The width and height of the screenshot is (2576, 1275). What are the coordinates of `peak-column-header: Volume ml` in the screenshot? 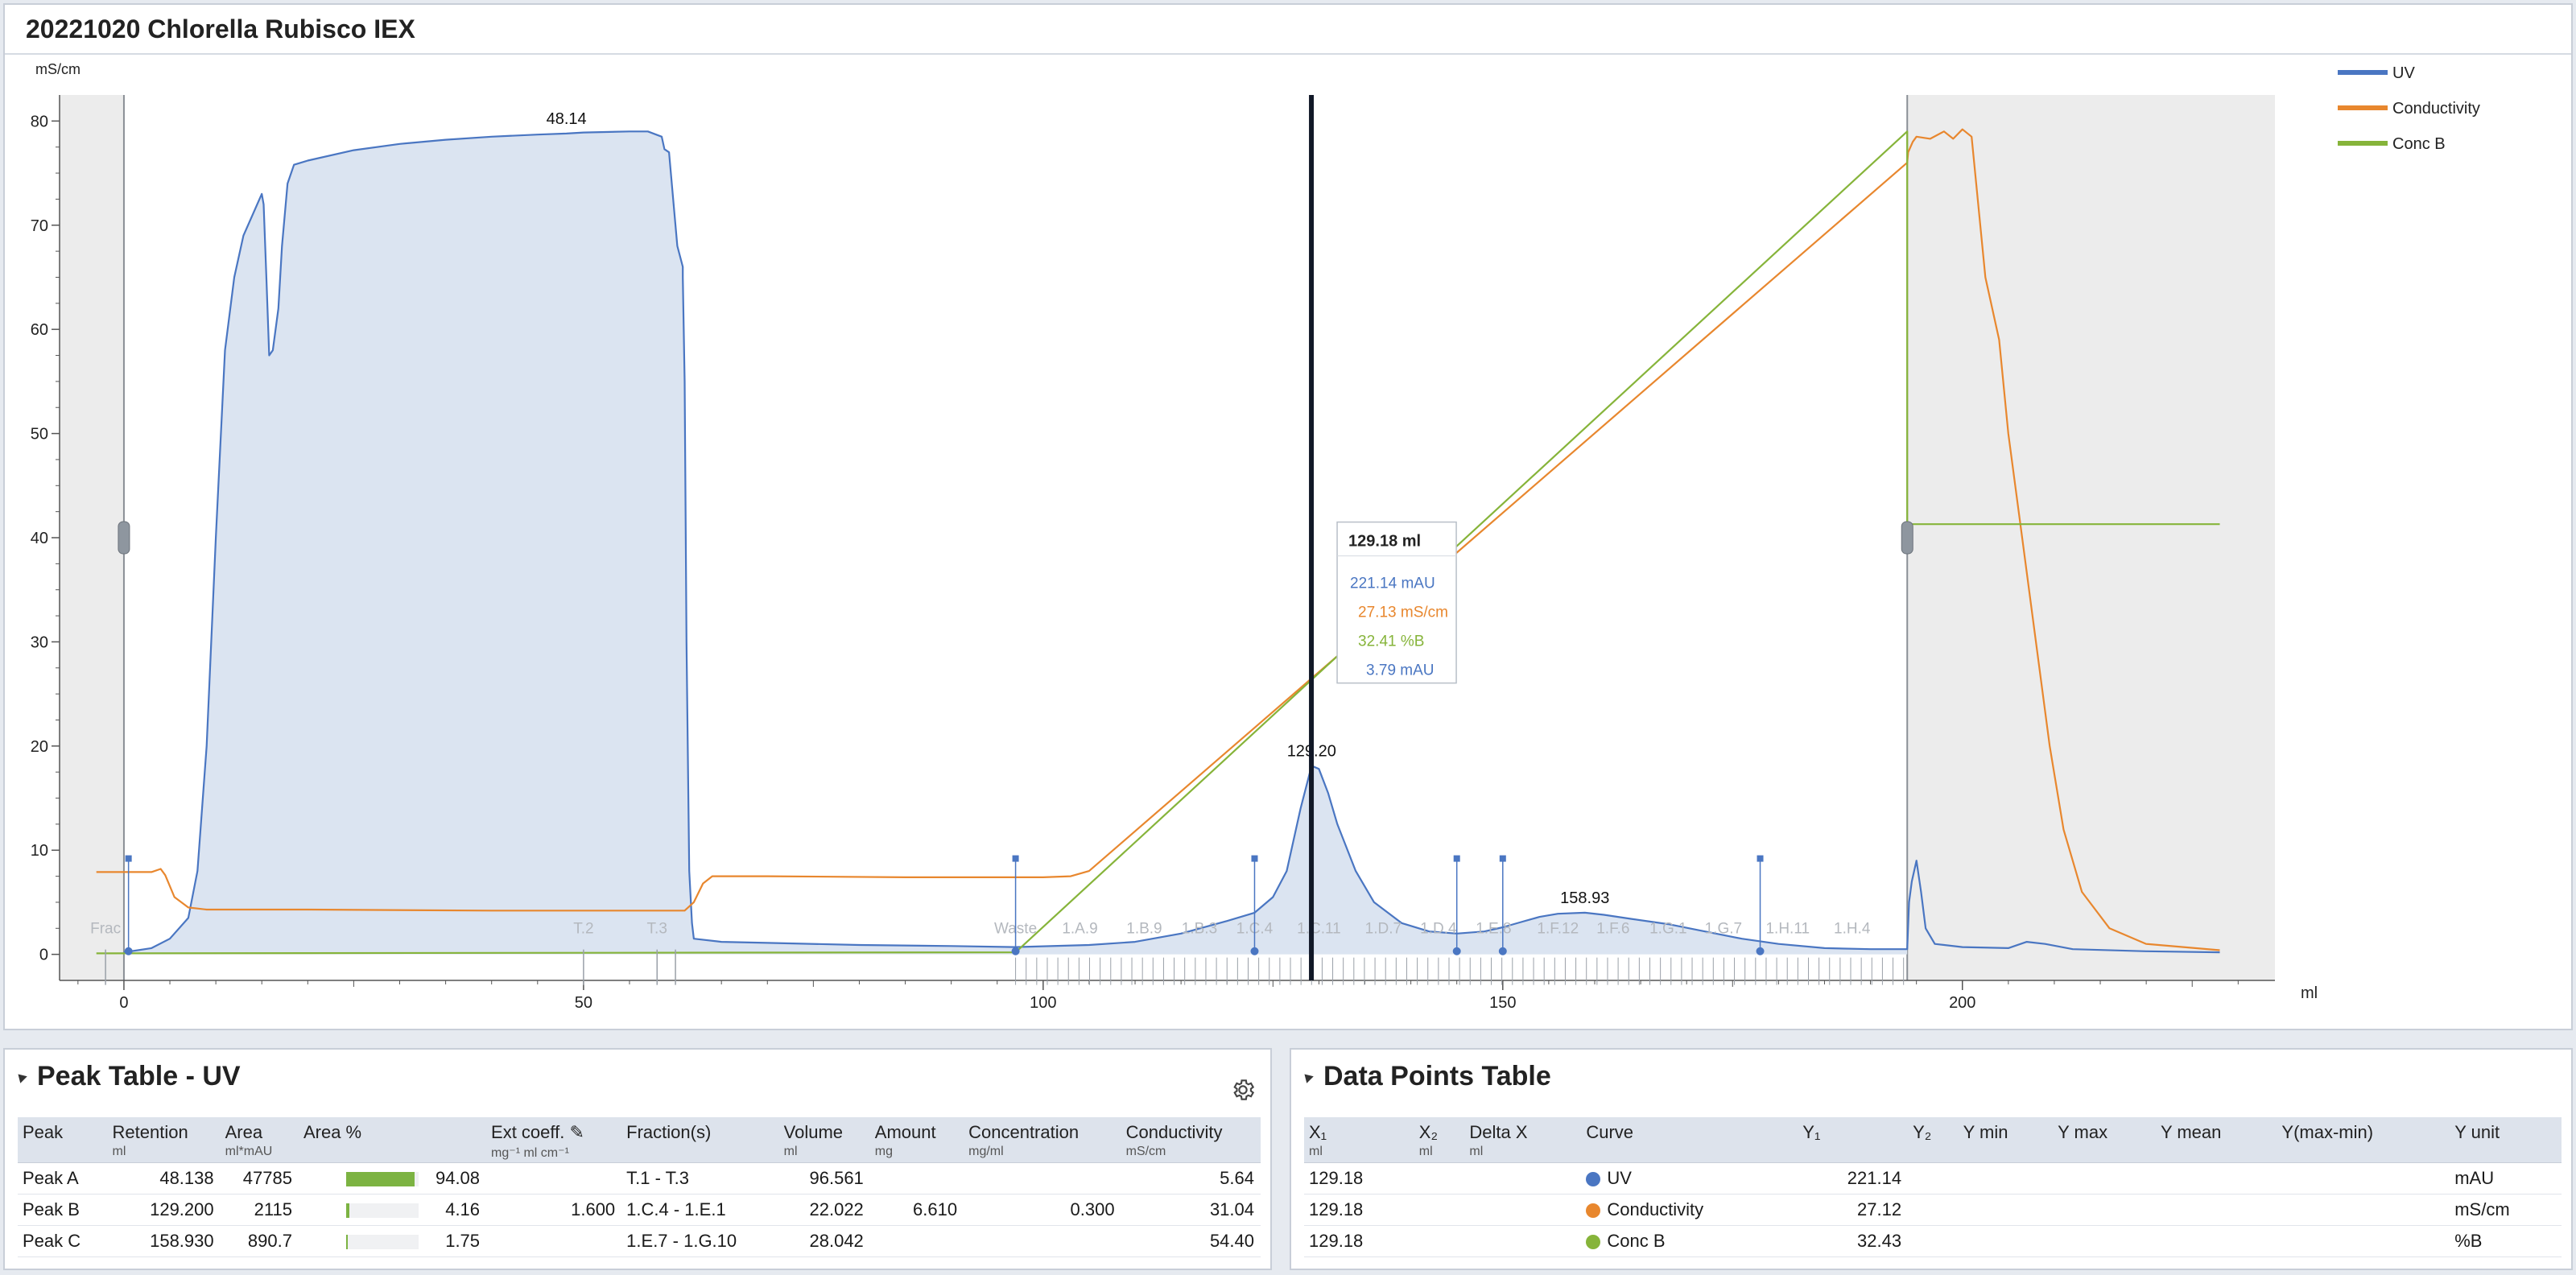 It's located at (824, 1140).